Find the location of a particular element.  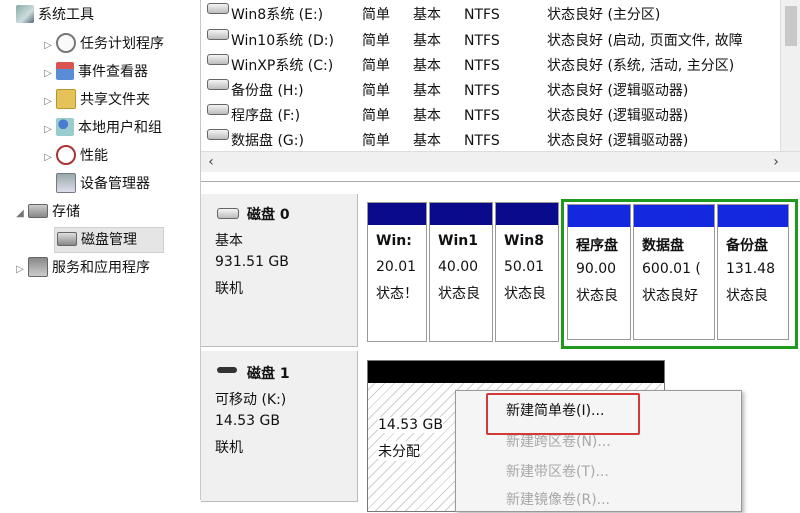

scroll-left-icon: ‹ is located at coordinates (211, 162).